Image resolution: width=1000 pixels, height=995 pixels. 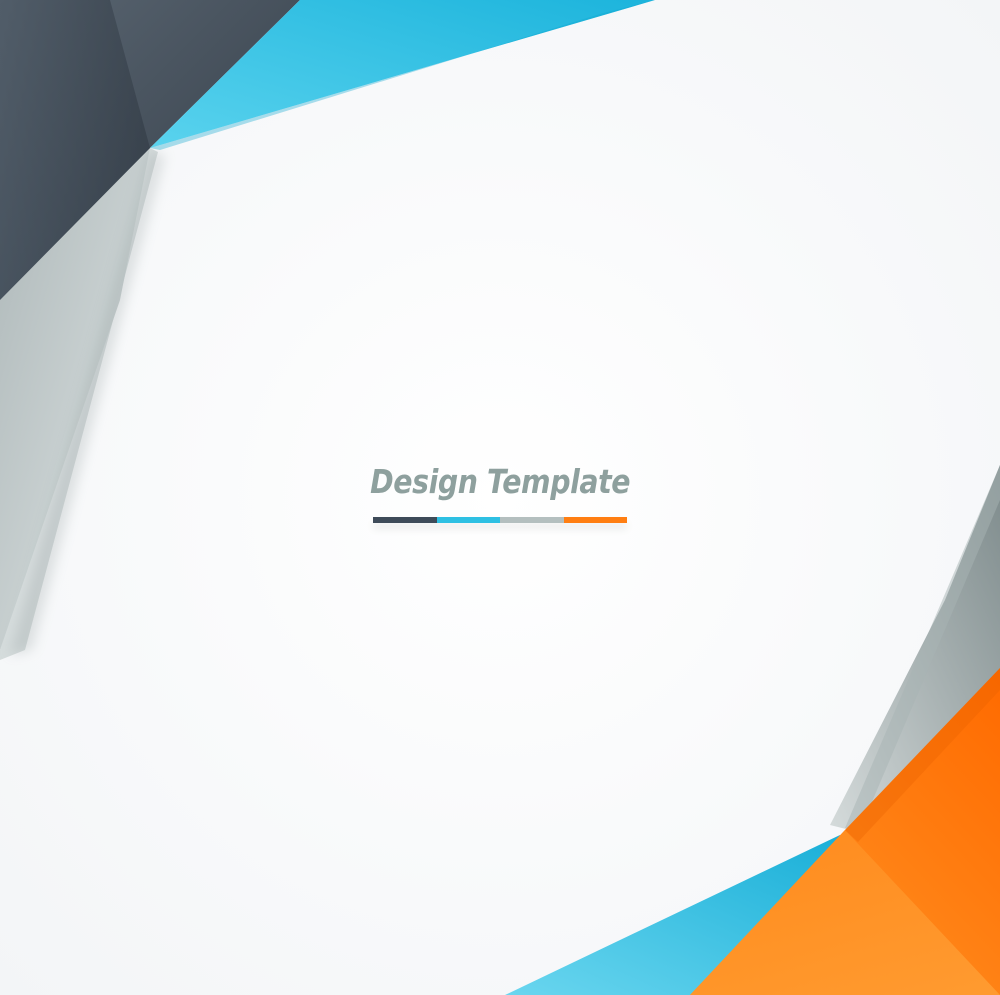 What do you see at coordinates (595, 520) in the screenshot?
I see `color-bar-orange` at bounding box center [595, 520].